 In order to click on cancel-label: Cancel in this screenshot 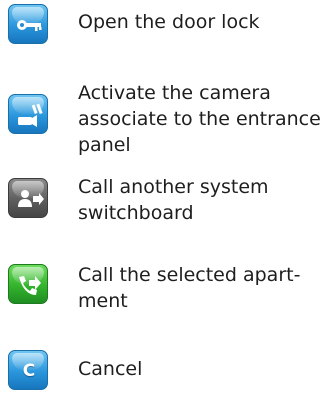, I will do `click(110, 369)`.